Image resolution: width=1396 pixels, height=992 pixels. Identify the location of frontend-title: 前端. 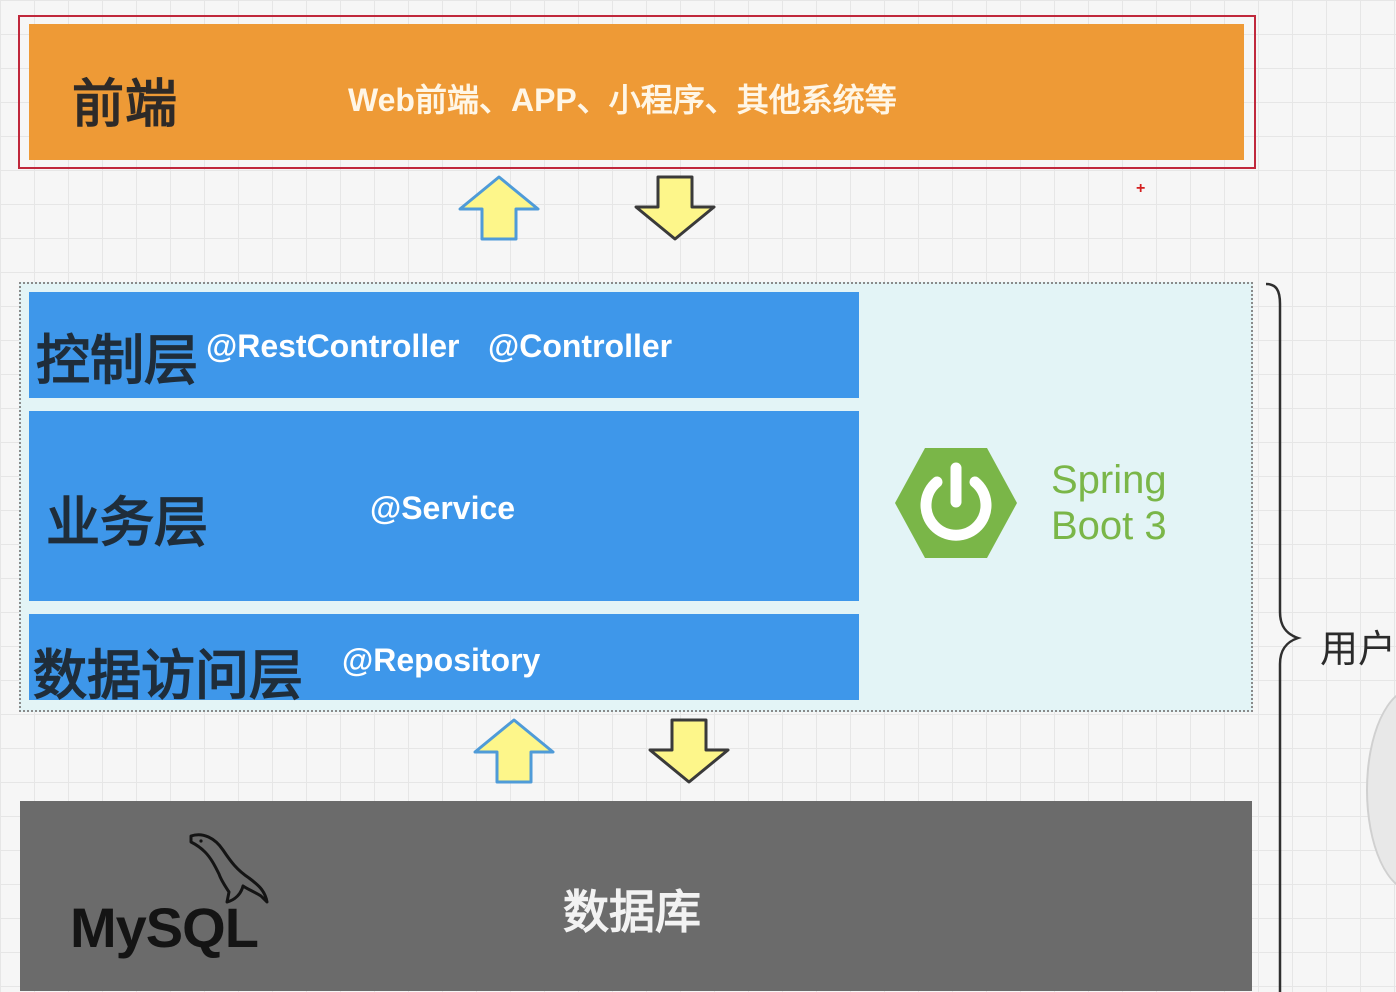
(125, 105).